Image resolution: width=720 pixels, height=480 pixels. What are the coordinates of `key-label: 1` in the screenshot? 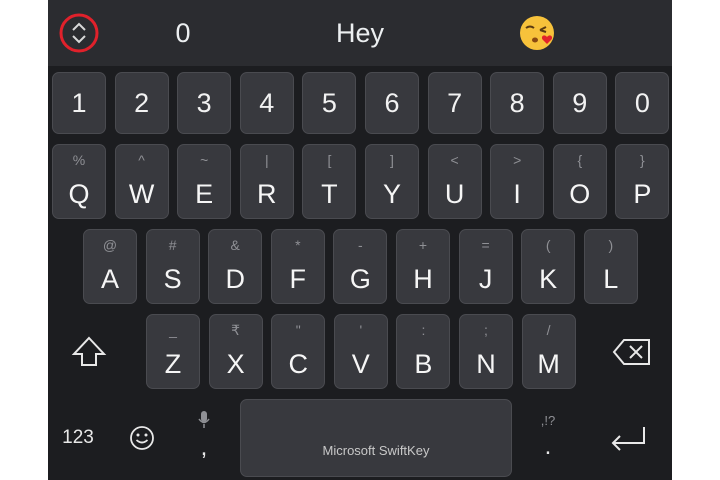 It's located at (79, 102).